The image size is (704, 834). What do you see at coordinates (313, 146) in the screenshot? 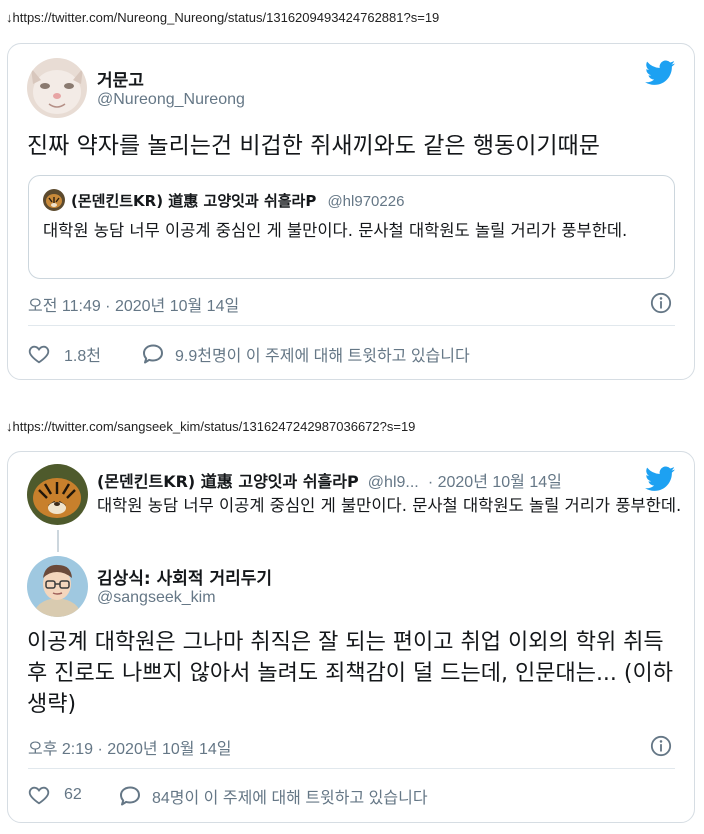
I see `tweet1-text: 진짜 약자를 놀리는건 비겁한 쥐새끼와도 같은 행동이기때문` at bounding box center [313, 146].